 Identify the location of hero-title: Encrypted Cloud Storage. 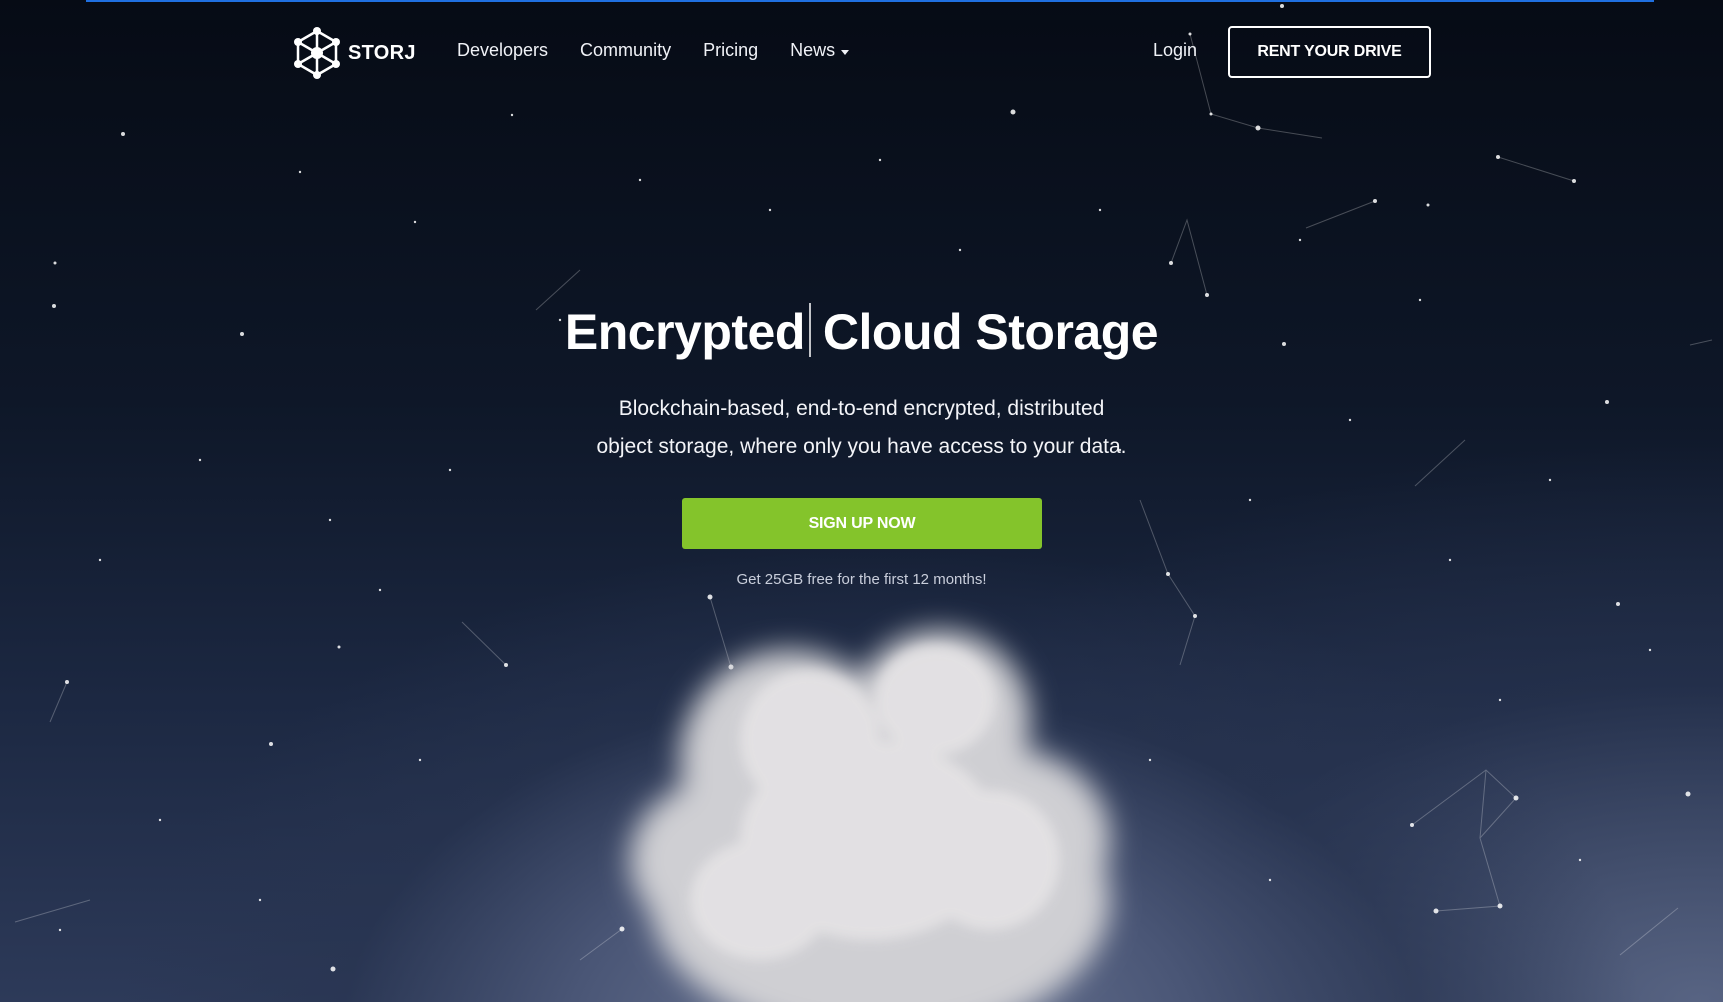
(861, 332).